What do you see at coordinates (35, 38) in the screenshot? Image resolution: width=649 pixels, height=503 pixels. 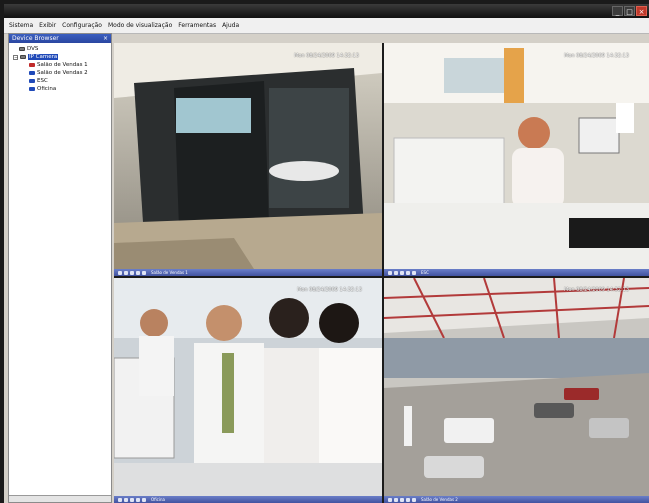 I see `device-browser-title: Device Browser` at bounding box center [35, 38].